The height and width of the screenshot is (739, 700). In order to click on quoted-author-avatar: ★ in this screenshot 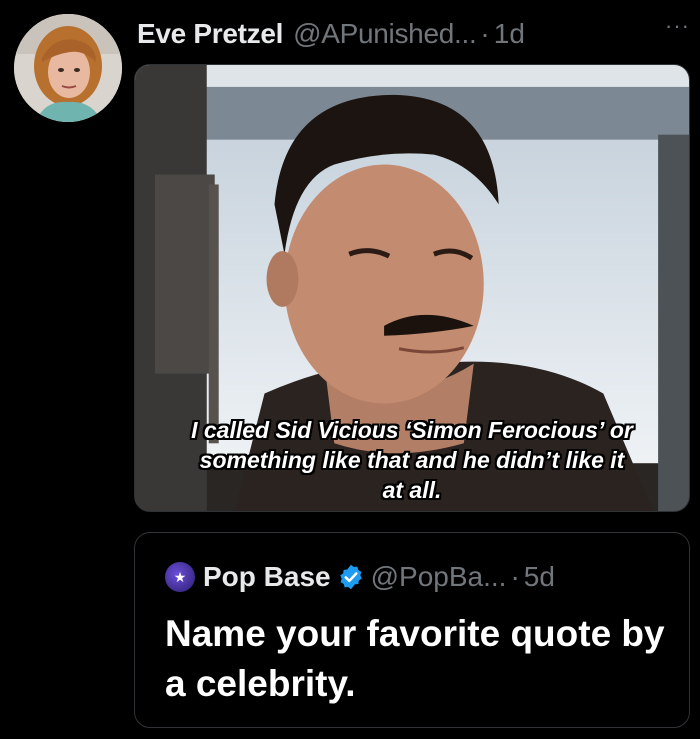, I will do `click(180, 577)`.